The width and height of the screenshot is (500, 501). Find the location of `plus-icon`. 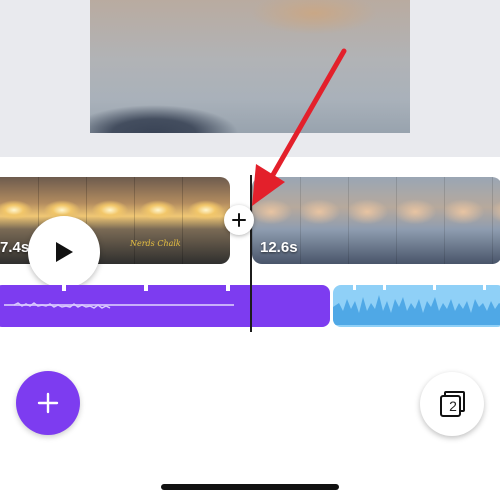

plus-icon is located at coordinates (48, 403).